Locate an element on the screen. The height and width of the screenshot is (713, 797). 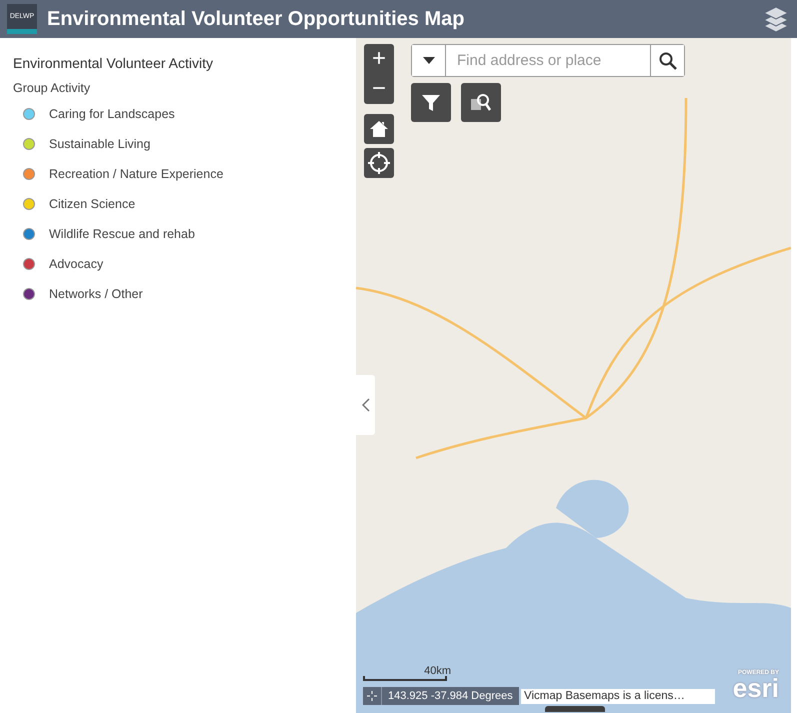
app-title: Environmental Volunteer Opportunities Map is located at coordinates (256, 19).